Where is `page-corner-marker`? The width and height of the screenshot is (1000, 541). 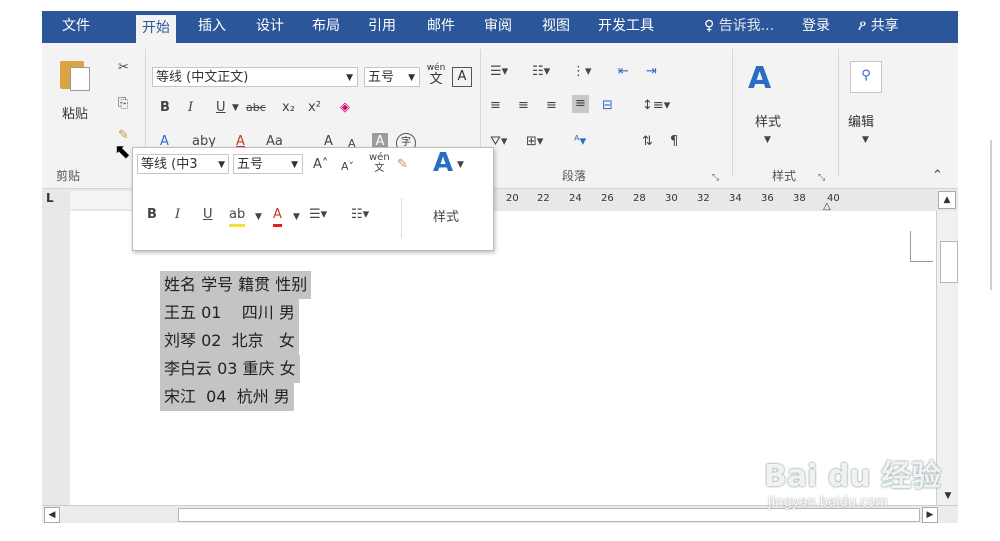
page-corner-marker is located at coordinates (921, 246).